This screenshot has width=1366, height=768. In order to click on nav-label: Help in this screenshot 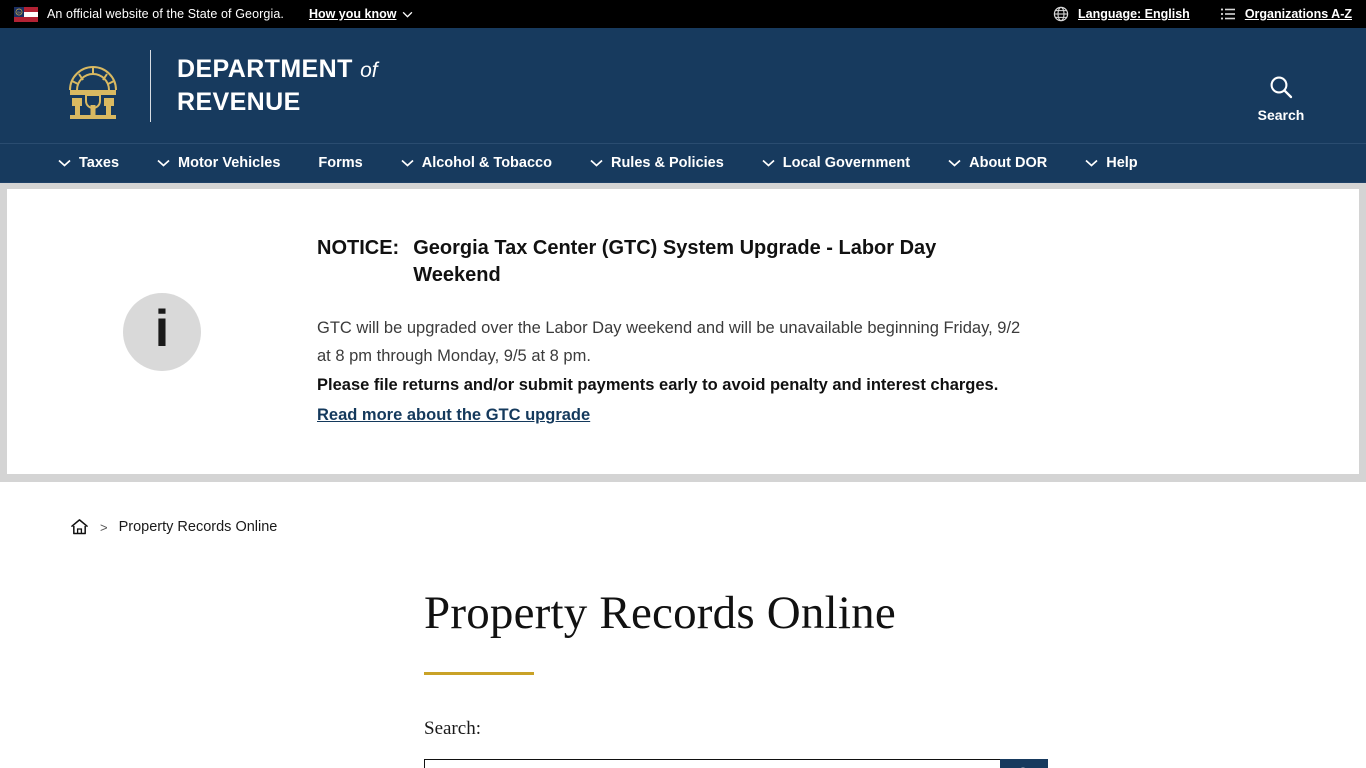, I will do `click(1122, 163)`.